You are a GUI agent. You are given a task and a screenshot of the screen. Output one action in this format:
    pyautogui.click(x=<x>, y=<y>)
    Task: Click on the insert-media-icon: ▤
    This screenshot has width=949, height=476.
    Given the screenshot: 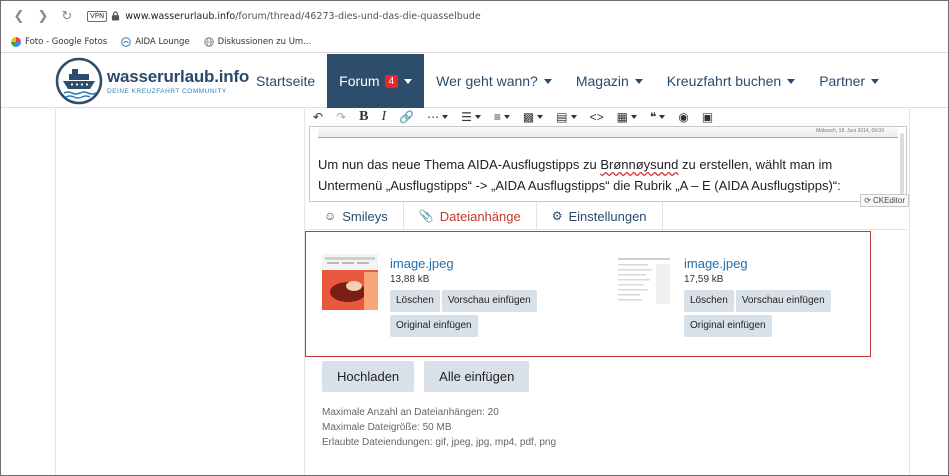 What is the action you would take?
    pyautogui.click(x=566, y=117)
    